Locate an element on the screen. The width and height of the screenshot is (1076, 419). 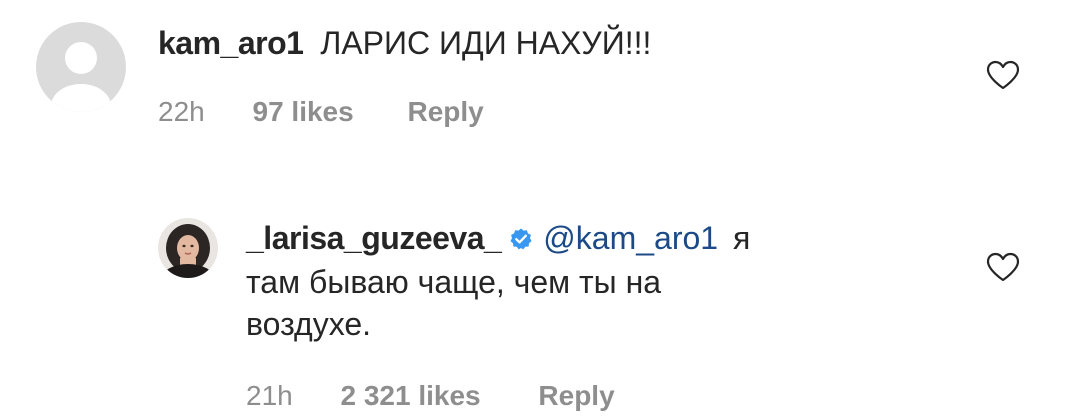
comment-username: _larisa_guzeeva_ is located at coordinates (374, 238).